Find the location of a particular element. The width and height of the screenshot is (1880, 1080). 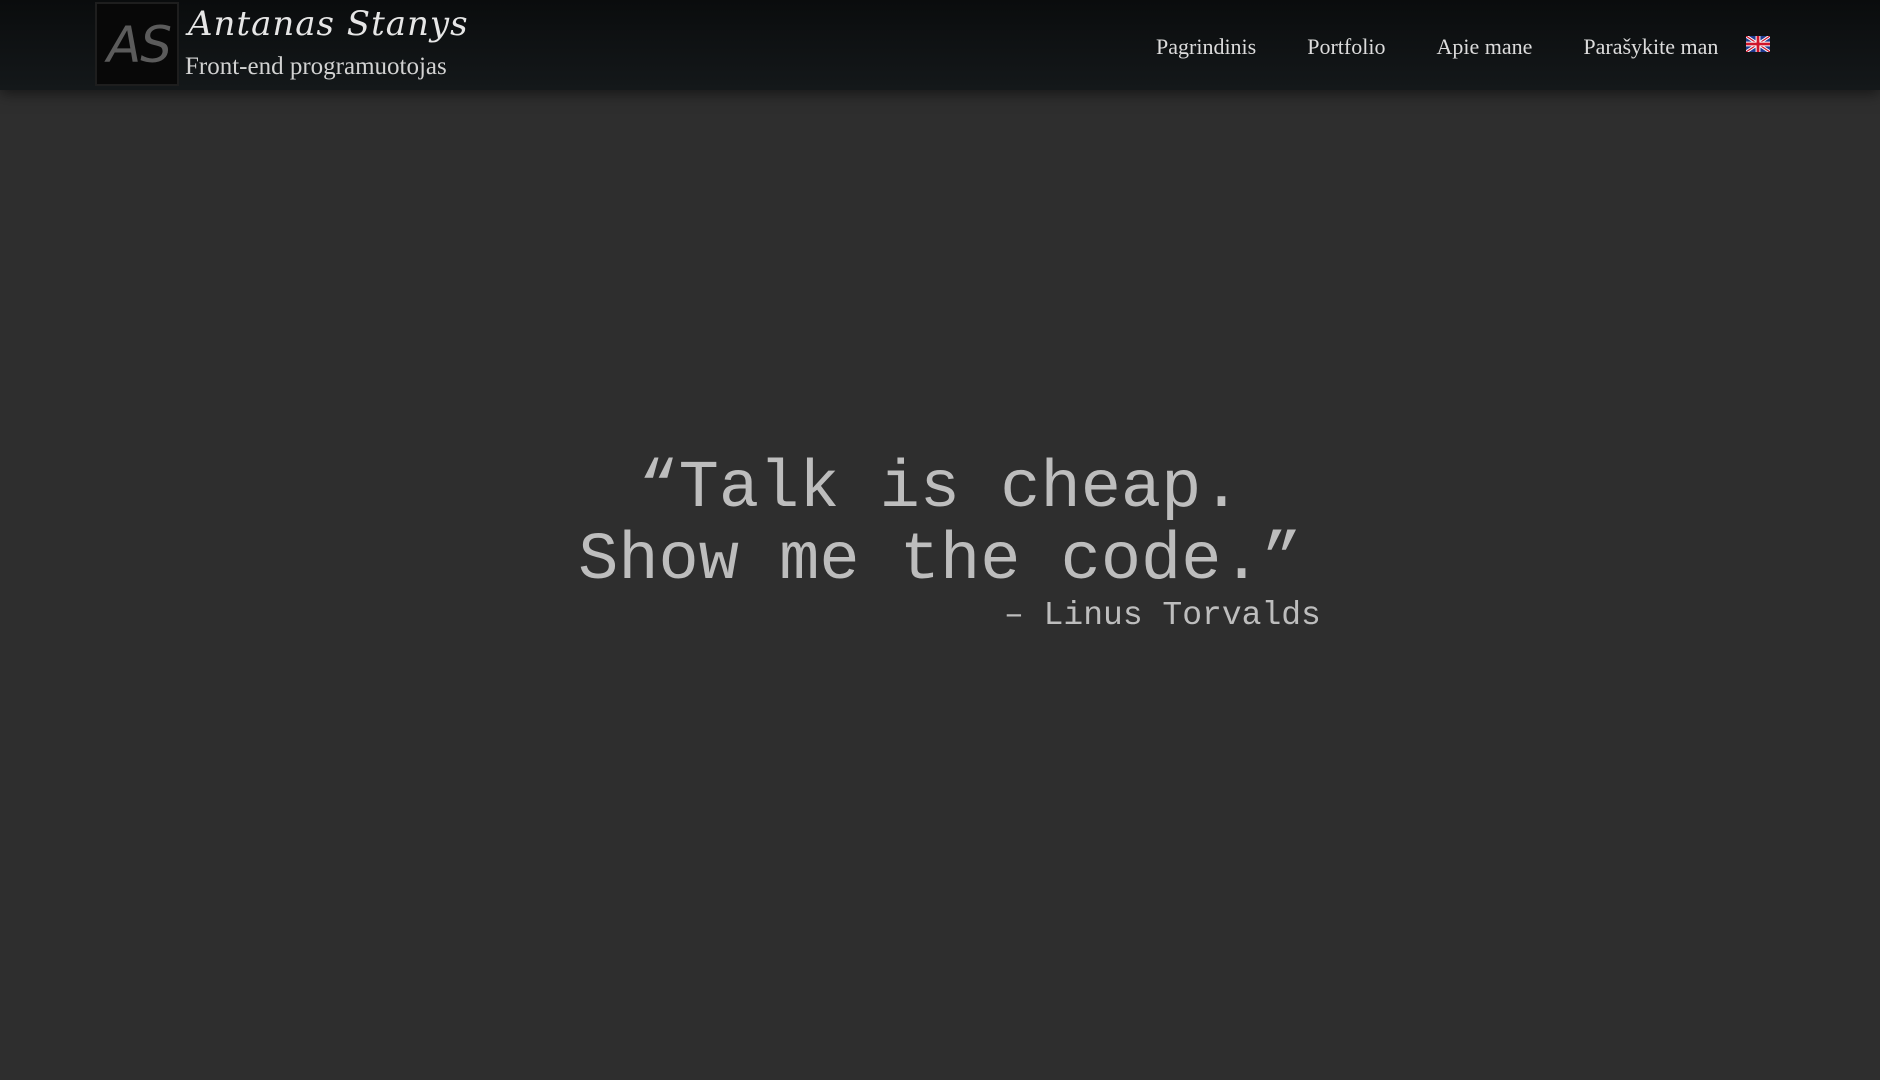

logo-icon: AS is located at coordinates (137, 44).